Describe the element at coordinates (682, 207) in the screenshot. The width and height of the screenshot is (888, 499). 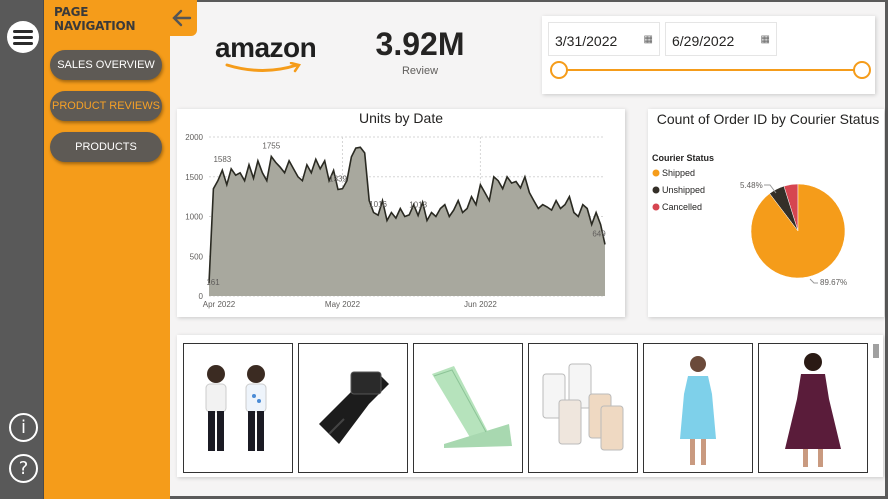
I see `legend-label: Cancelled` at that location.